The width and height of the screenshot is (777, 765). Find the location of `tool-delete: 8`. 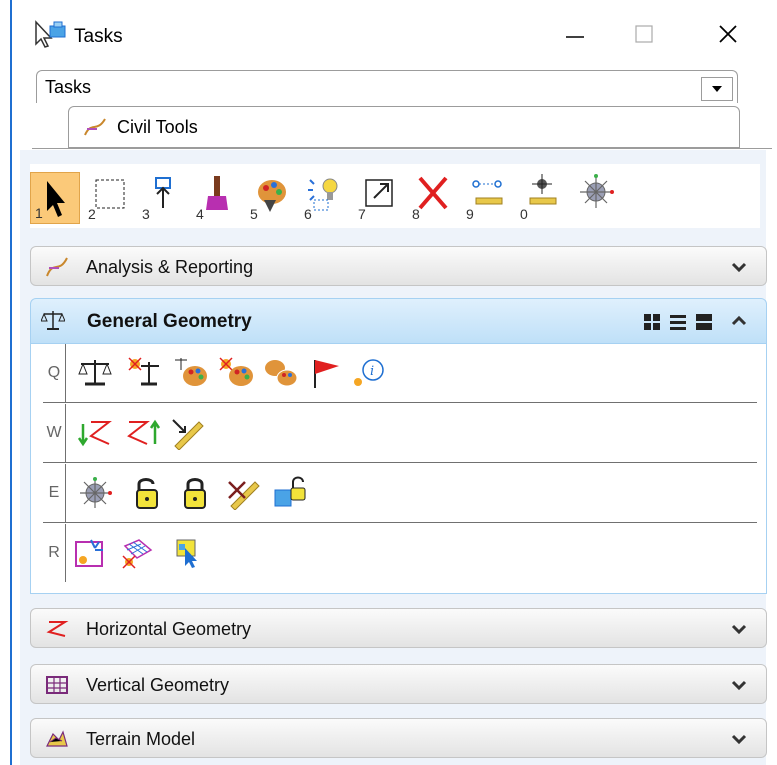

tool-delete: 8 is located at coordinates (433, 198).